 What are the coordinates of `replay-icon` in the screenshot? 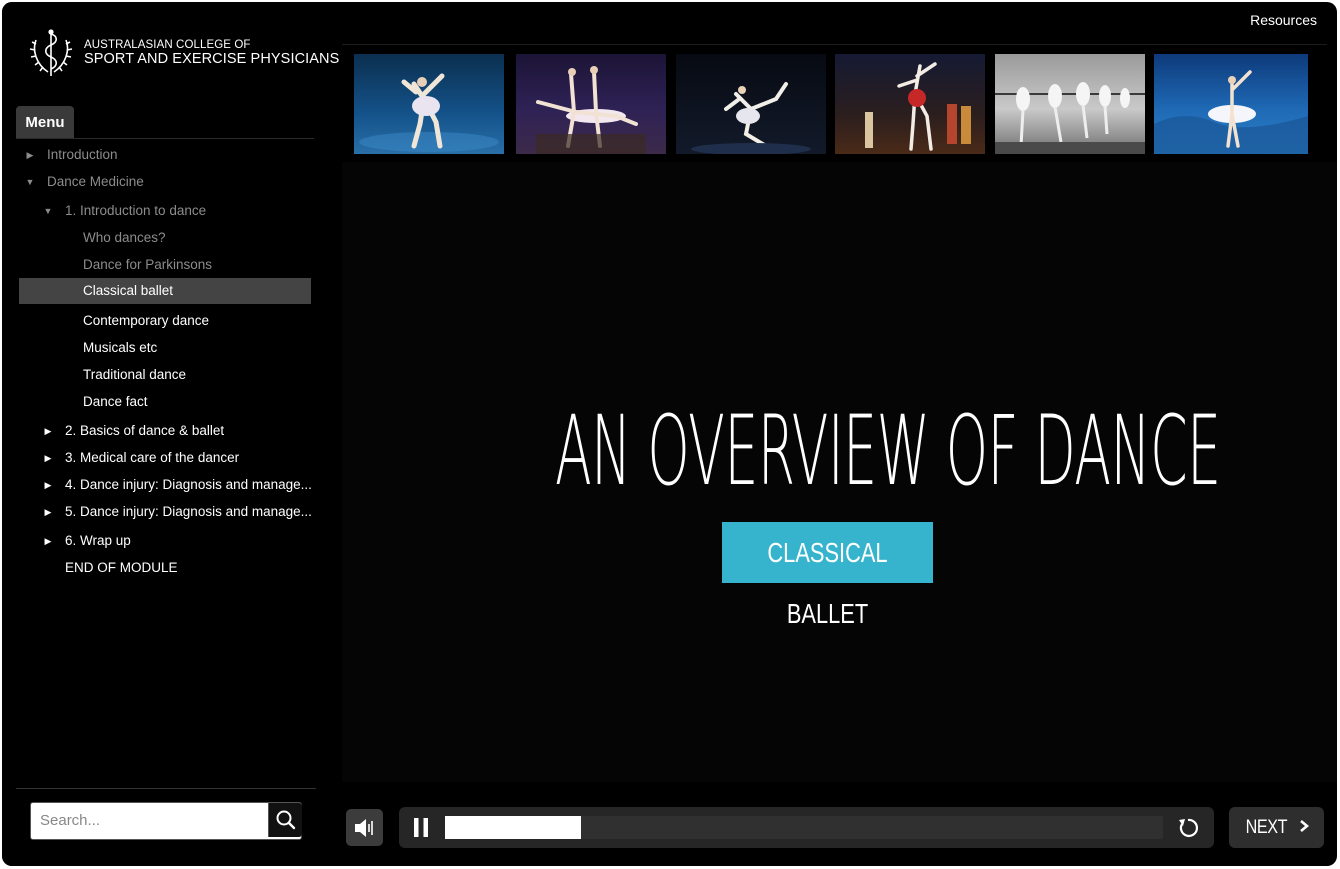 It's located at (1189, 827).